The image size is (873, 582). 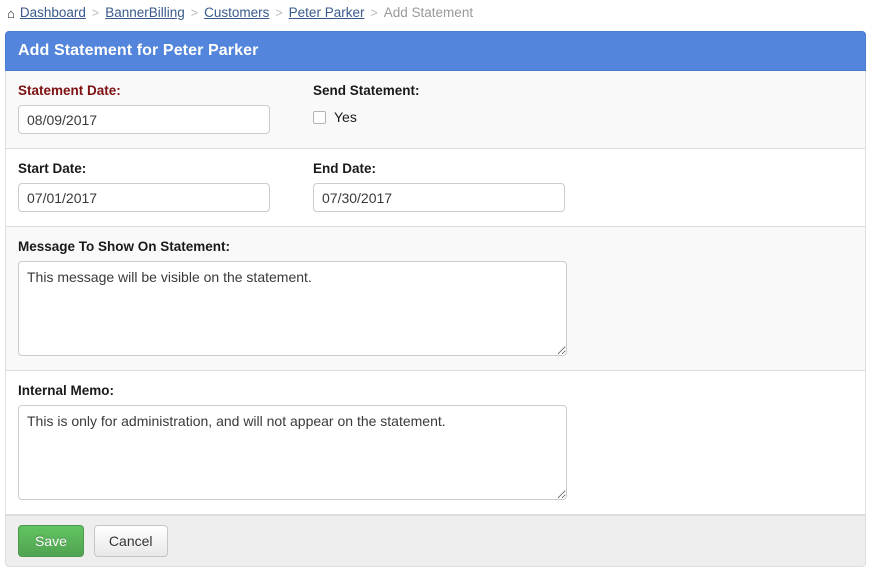 I want to click on breadcrumb-item-dashboard: Dashboard, so click(x=53, y=12).